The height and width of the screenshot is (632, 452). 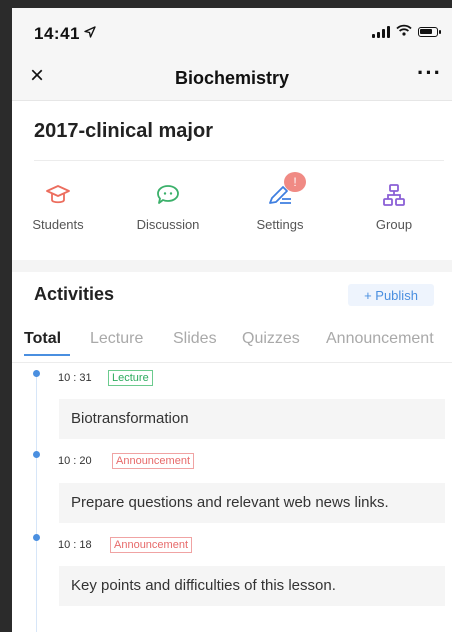 What do you see at coordinates (232, 266) in the screenshot?
I see `section-separator` at bounding box center [232, 266].